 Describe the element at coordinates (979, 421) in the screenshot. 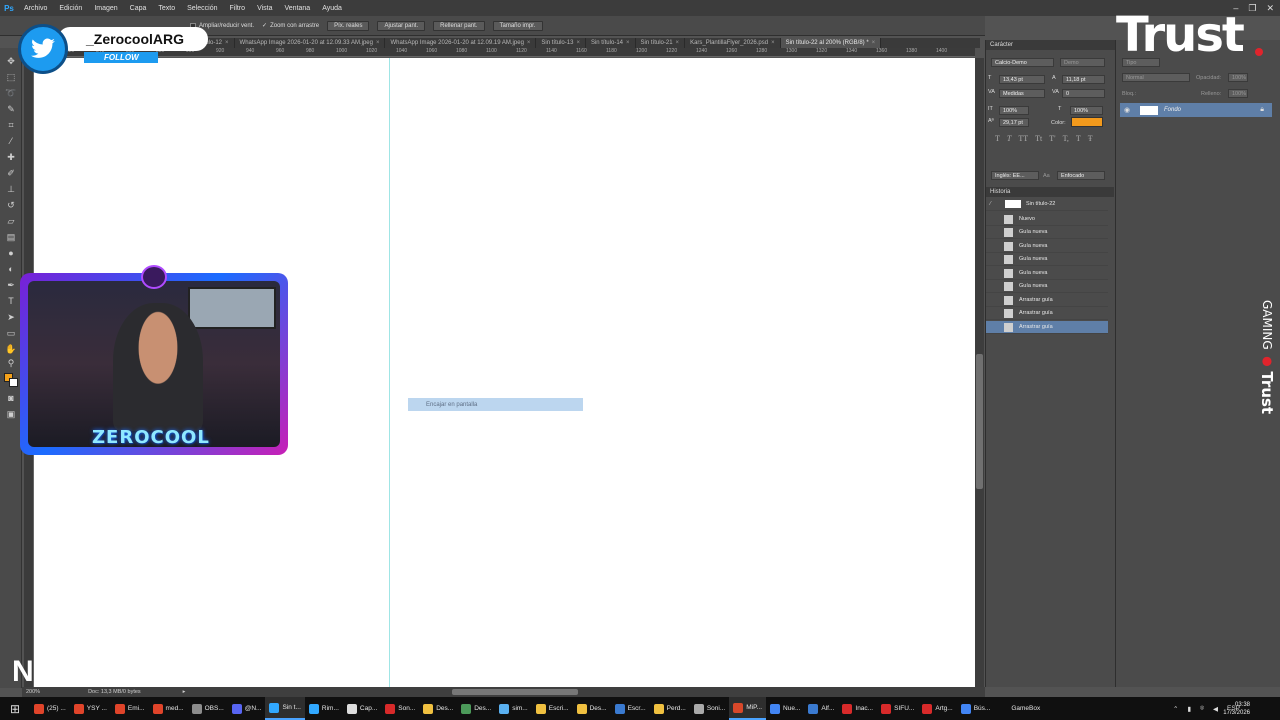

I see `scroll-thumb` at that location.